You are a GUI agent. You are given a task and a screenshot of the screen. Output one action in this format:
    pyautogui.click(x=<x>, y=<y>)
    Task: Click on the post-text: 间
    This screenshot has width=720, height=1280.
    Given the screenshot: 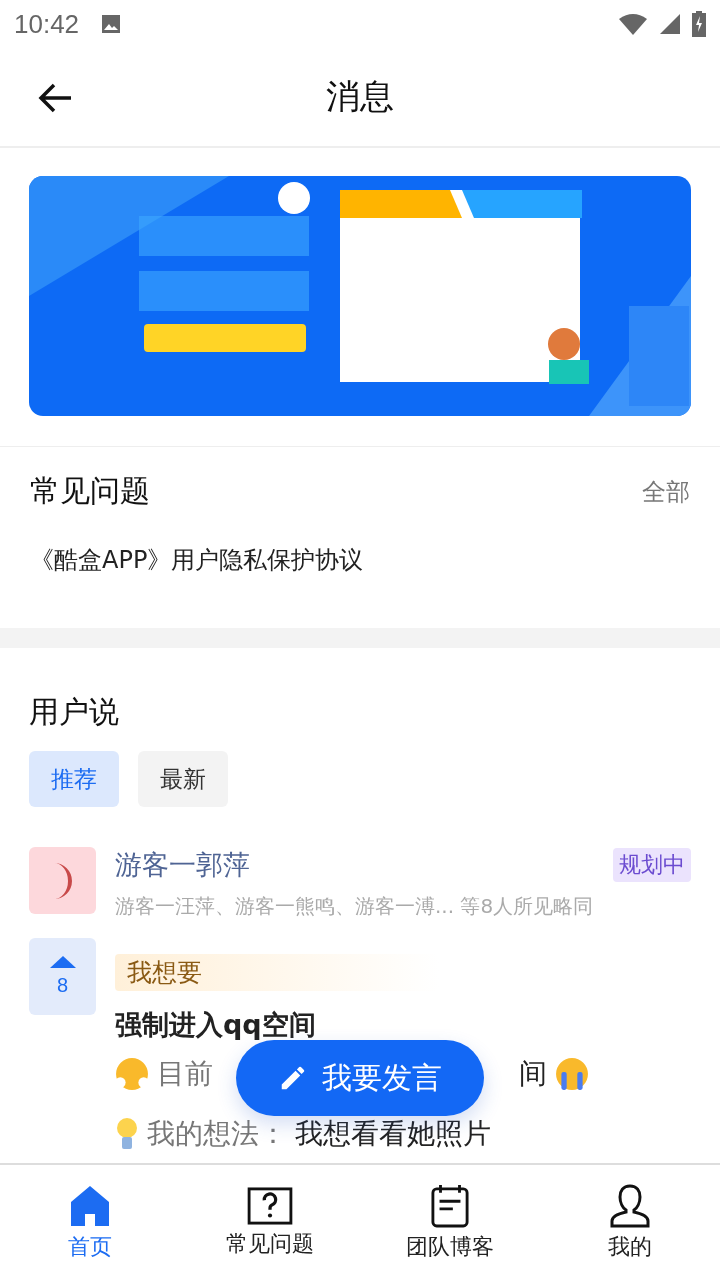 What is the action you would take?
    pyautogui.click(x=533, y=1074)
    